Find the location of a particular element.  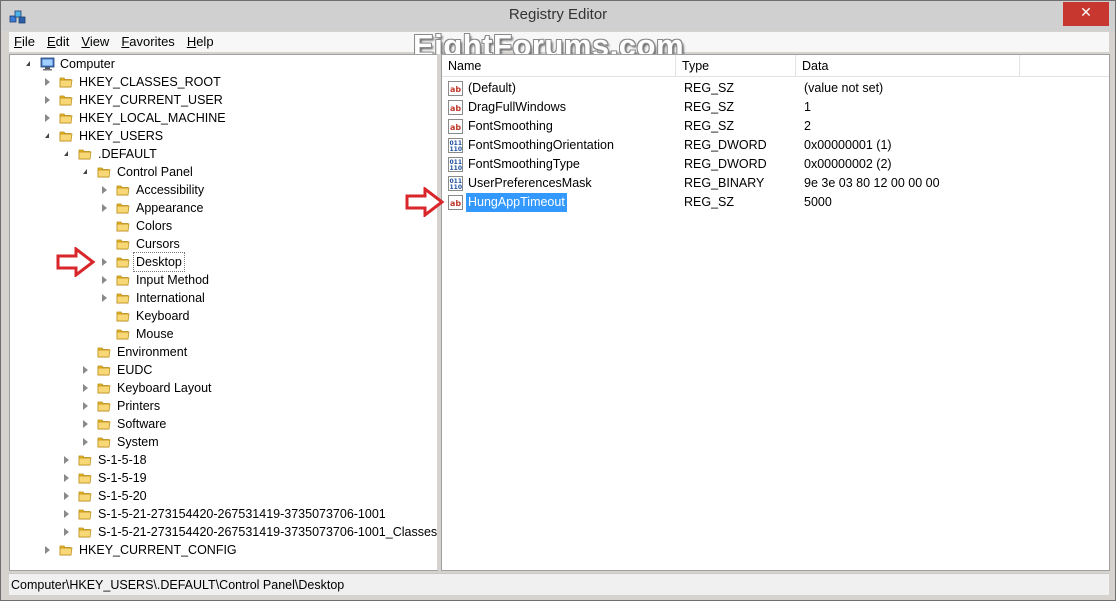

tree-node-label: Appearance is located at coordinates (170, 208).